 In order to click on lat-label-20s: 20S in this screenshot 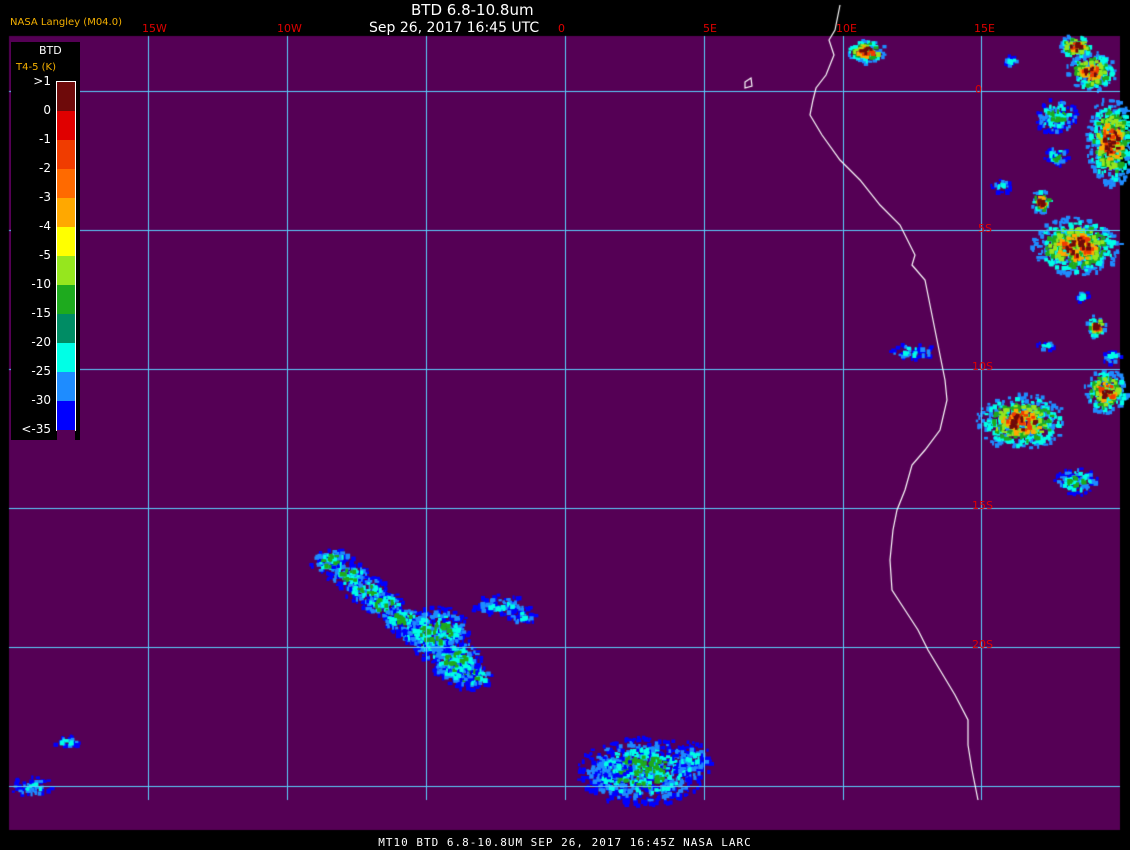, I will do `click(982, 644)`.